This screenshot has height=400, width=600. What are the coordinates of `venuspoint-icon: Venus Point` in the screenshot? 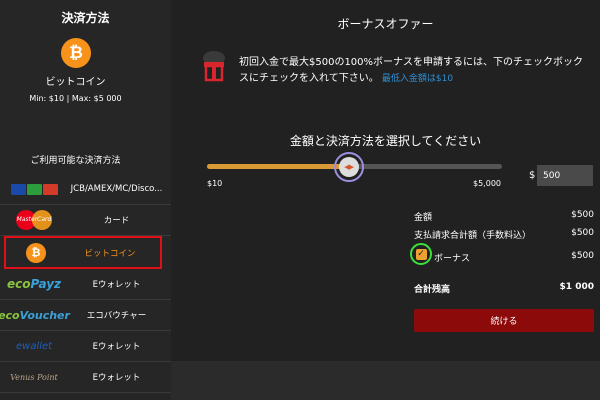 It's located at (34, 377).